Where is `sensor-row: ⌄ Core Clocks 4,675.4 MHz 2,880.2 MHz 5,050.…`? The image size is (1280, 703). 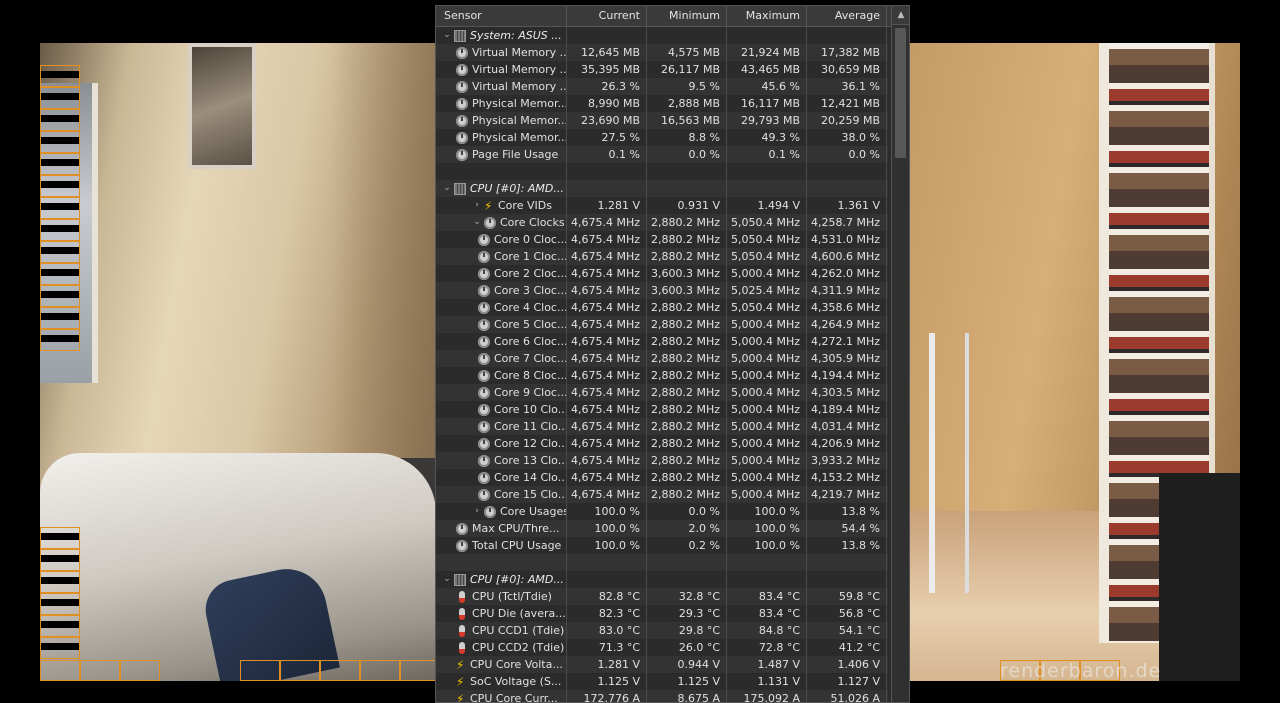
sensor-row: ⌄ Core Clocks 4,675.4 MHz 2,880.2 MHz 5,050.… is located at coordinates (662, 222).